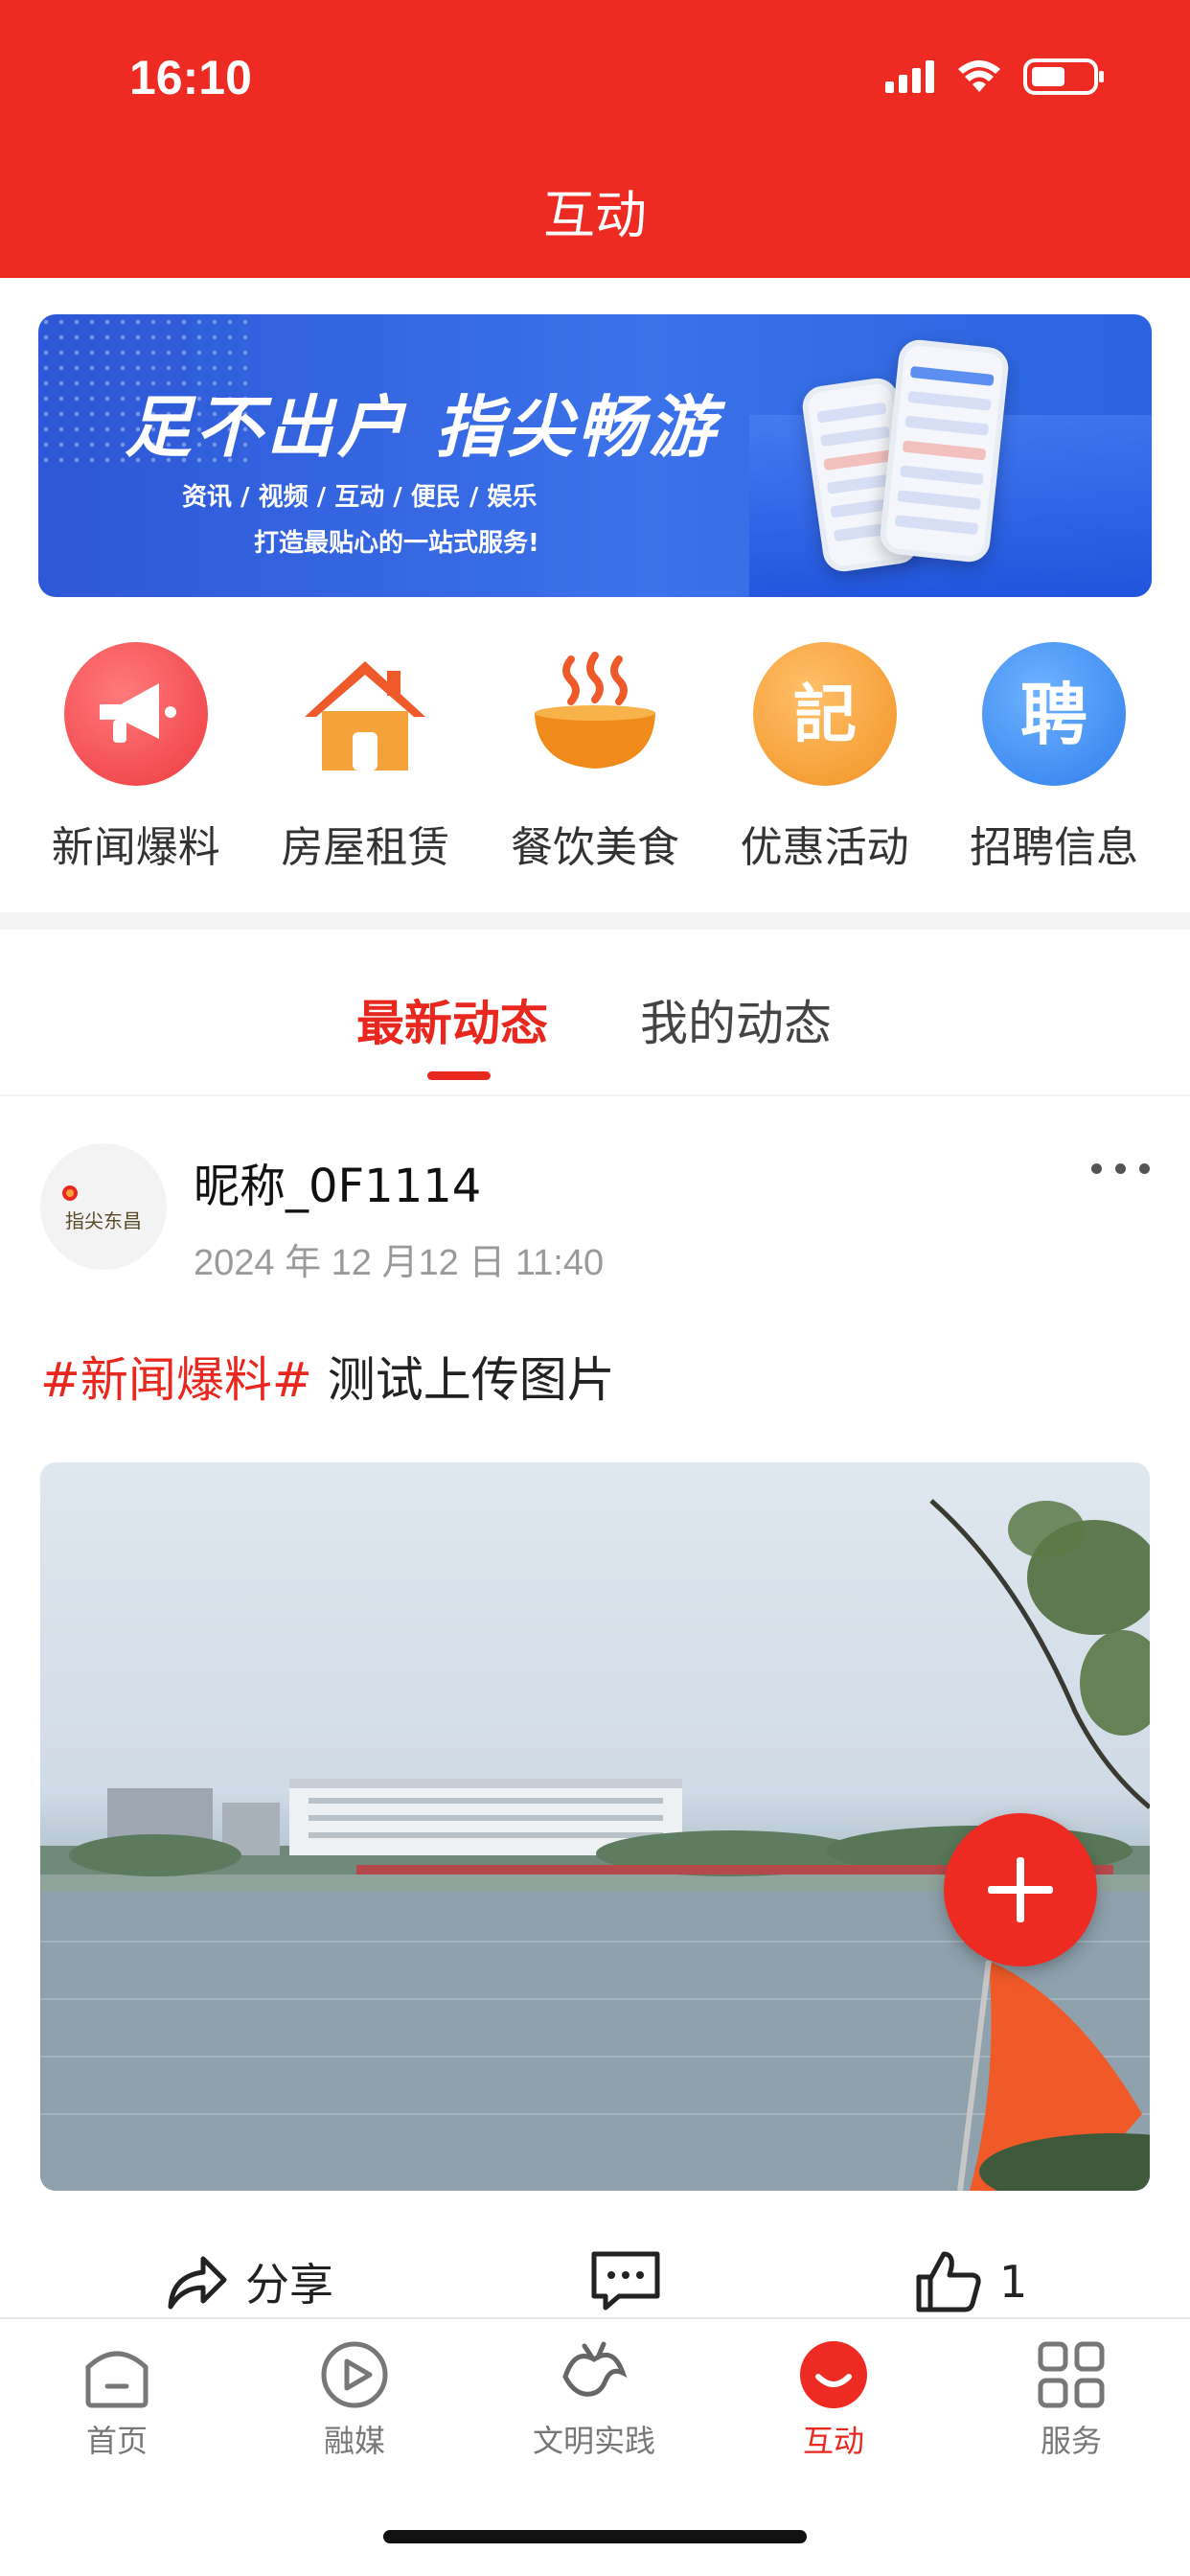 The width and height of the screenshot is (1190, 2576). Describe the element at coordinates (136, 847) in the screenshot. I see `grid-label: 新闻爆料` at that location.